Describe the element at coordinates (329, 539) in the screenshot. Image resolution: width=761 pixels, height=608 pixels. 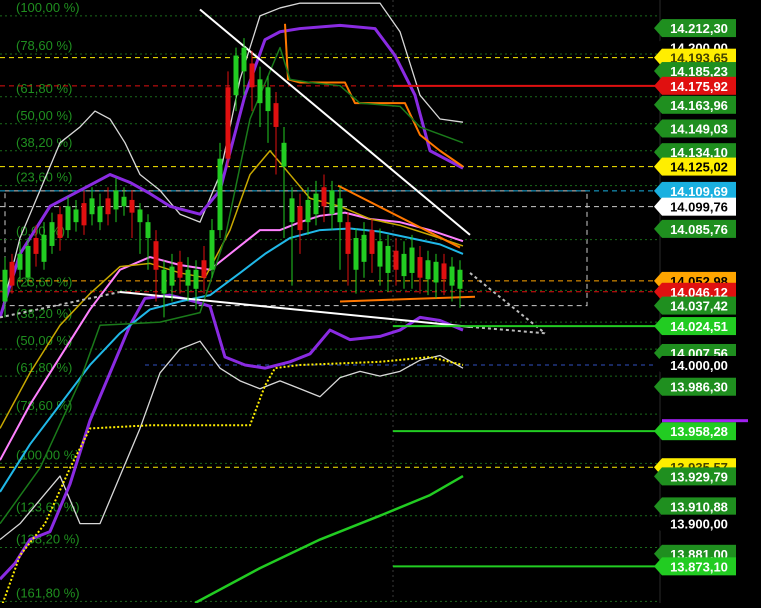
I see `trend-green-rising` at that location.